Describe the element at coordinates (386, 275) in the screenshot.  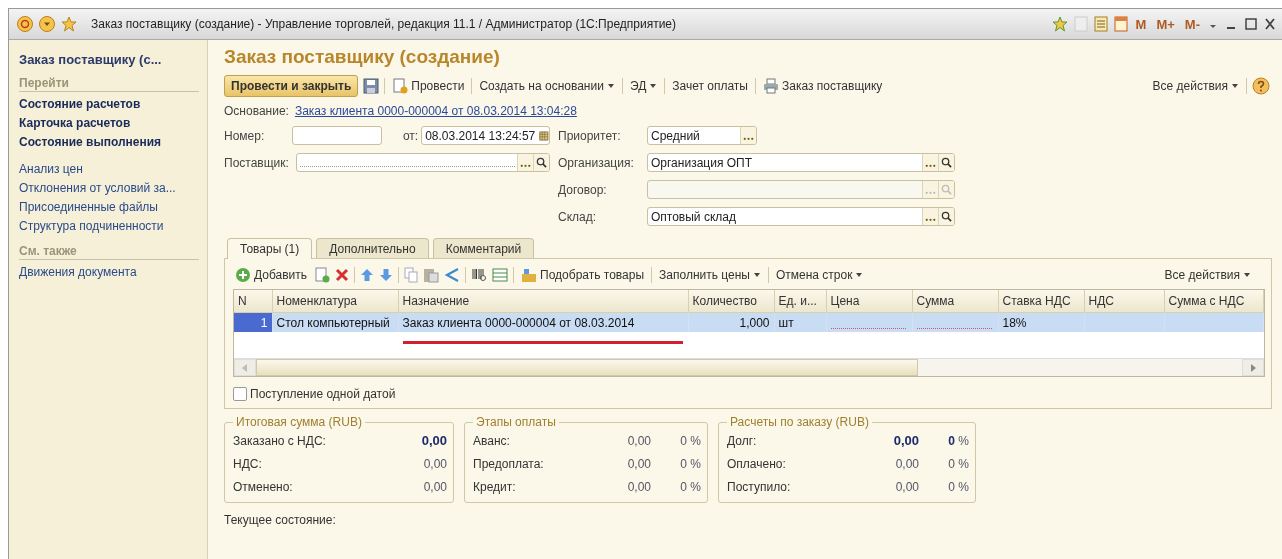
I see `arrow-down-icon` at that location.